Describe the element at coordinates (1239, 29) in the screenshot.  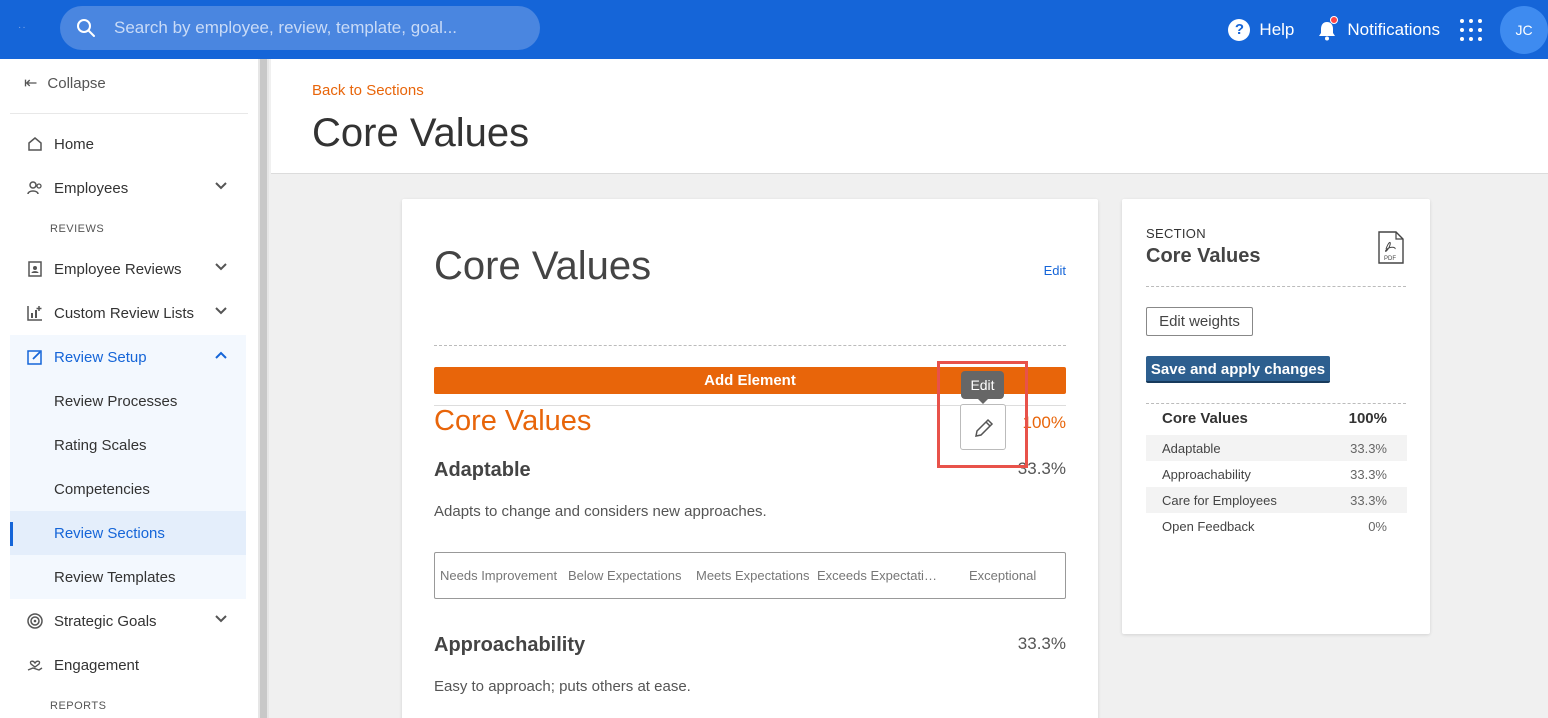
I see `help-icon: ?` at that location.